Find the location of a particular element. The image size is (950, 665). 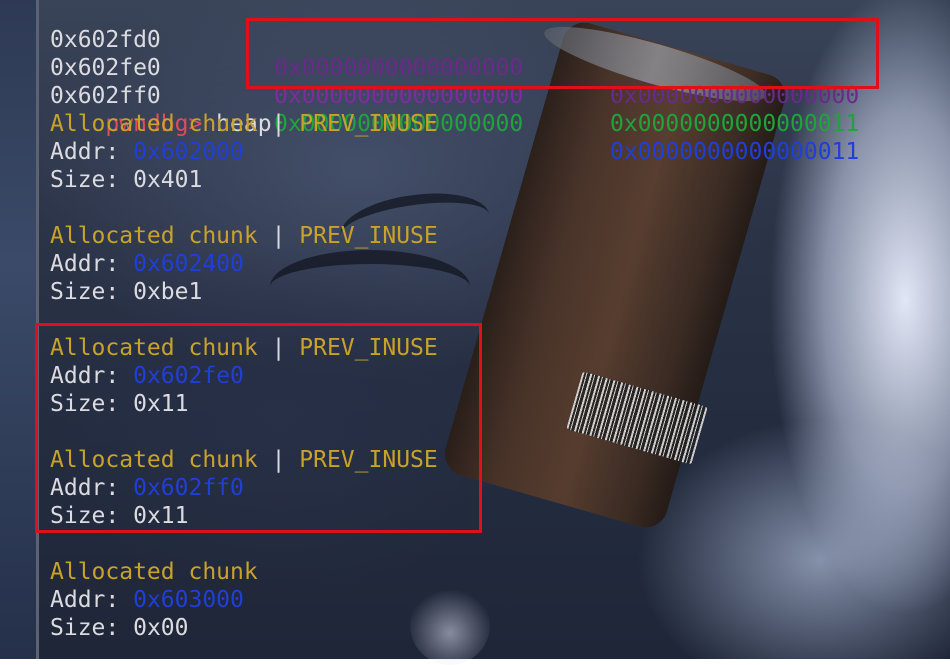

chunk-size-value: 0x00 is located at coordinates (161, 628).